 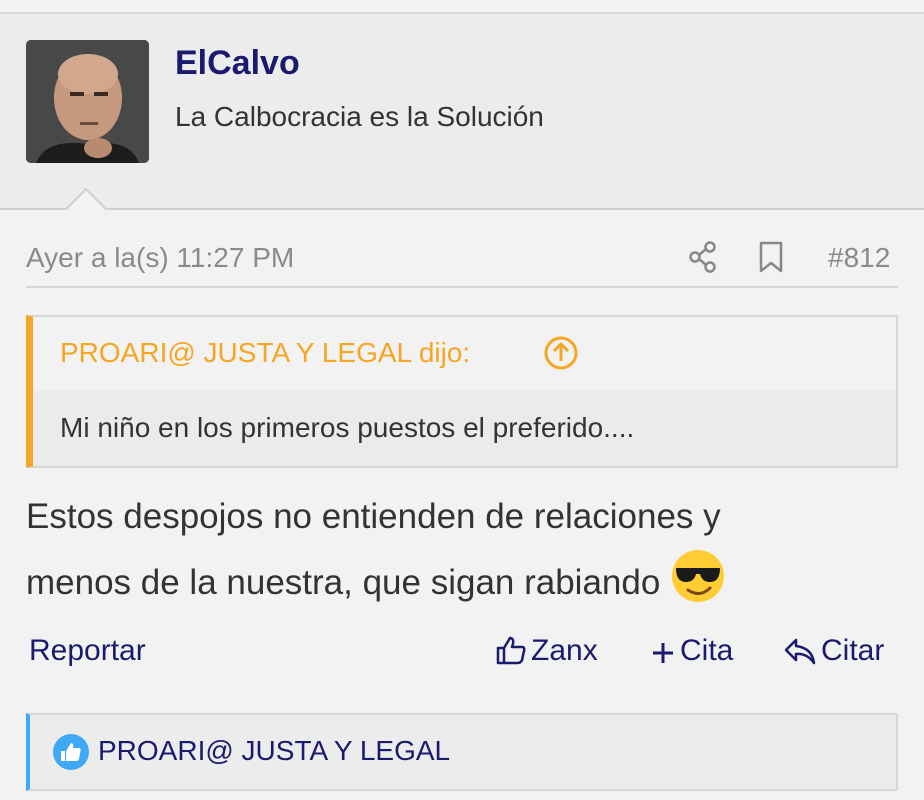 I want to click on avatar, so click(x=87, y=101).